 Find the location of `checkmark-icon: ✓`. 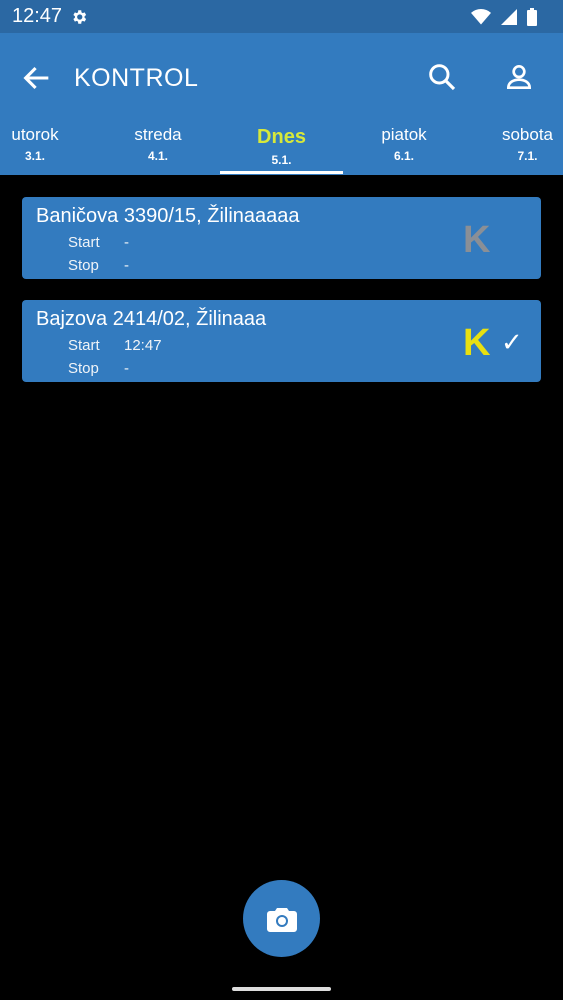

checkmark-icon: ✓ is located at coordinates (512, 342).